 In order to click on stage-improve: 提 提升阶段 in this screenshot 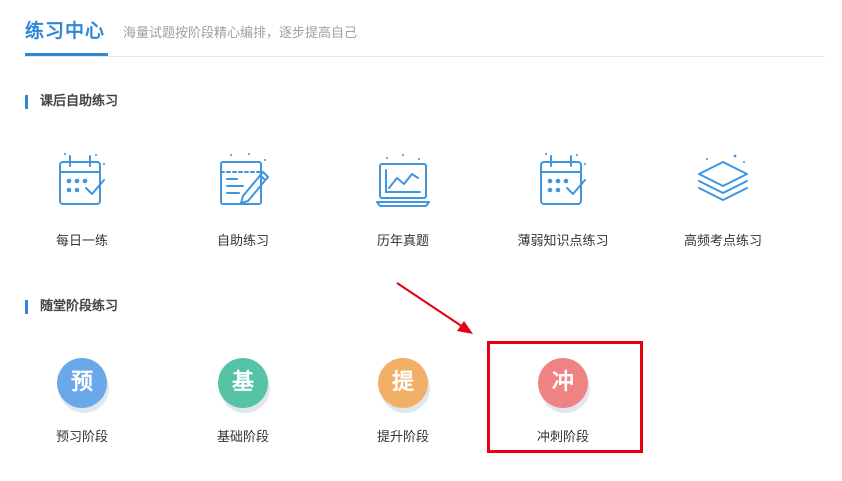, I will do `click(403, 401)`.